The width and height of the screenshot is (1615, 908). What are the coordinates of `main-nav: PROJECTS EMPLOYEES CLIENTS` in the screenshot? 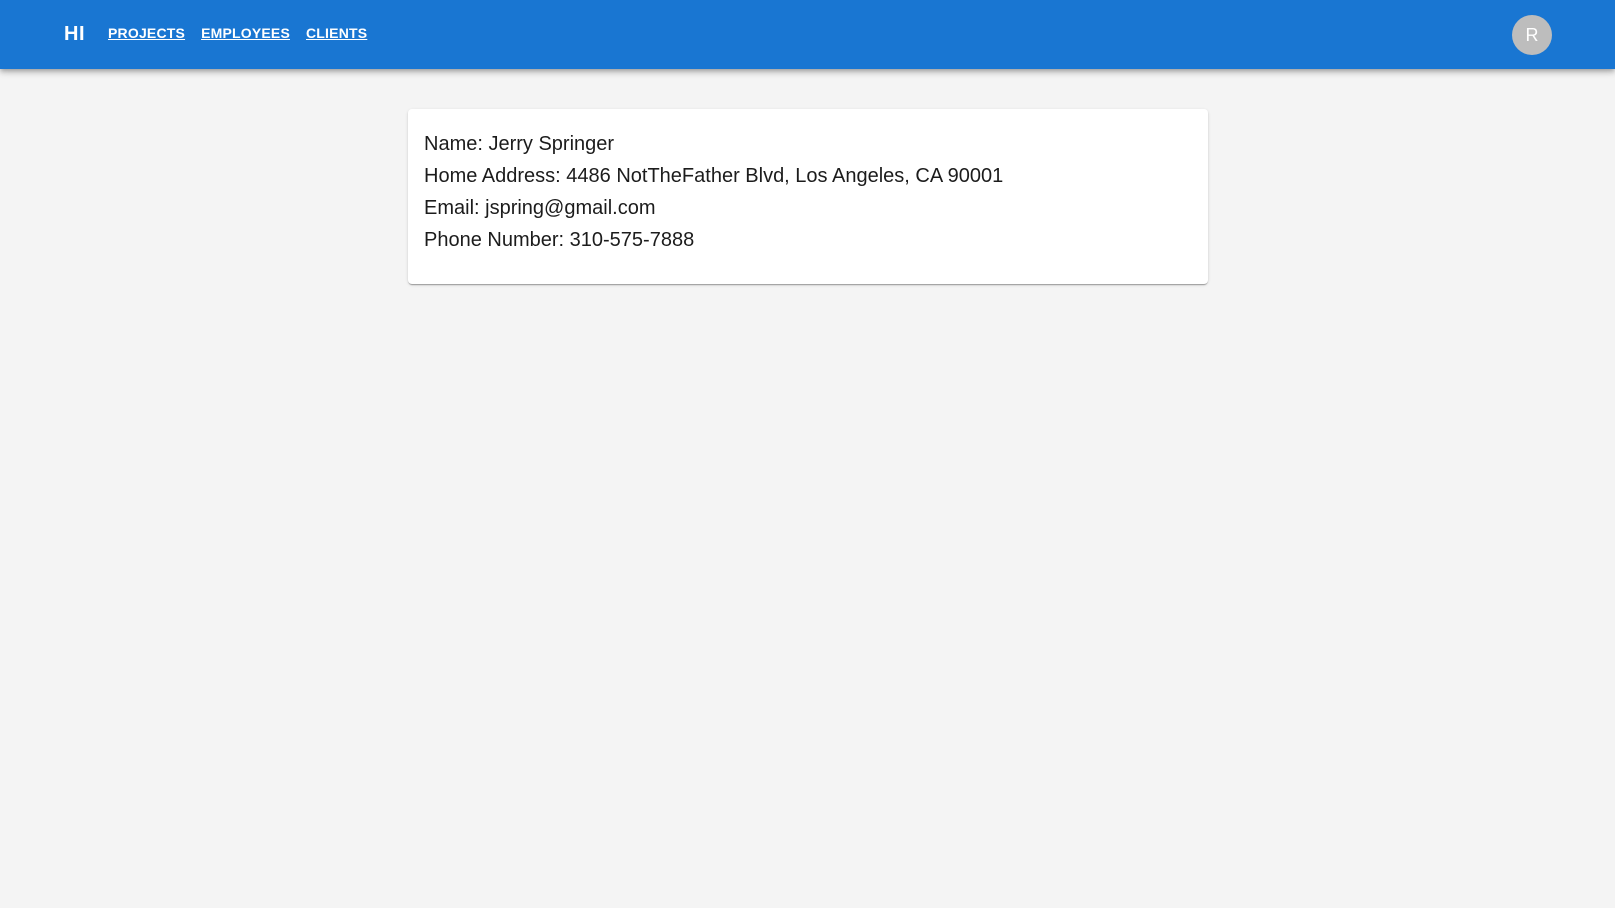 It's located at (237, 33).